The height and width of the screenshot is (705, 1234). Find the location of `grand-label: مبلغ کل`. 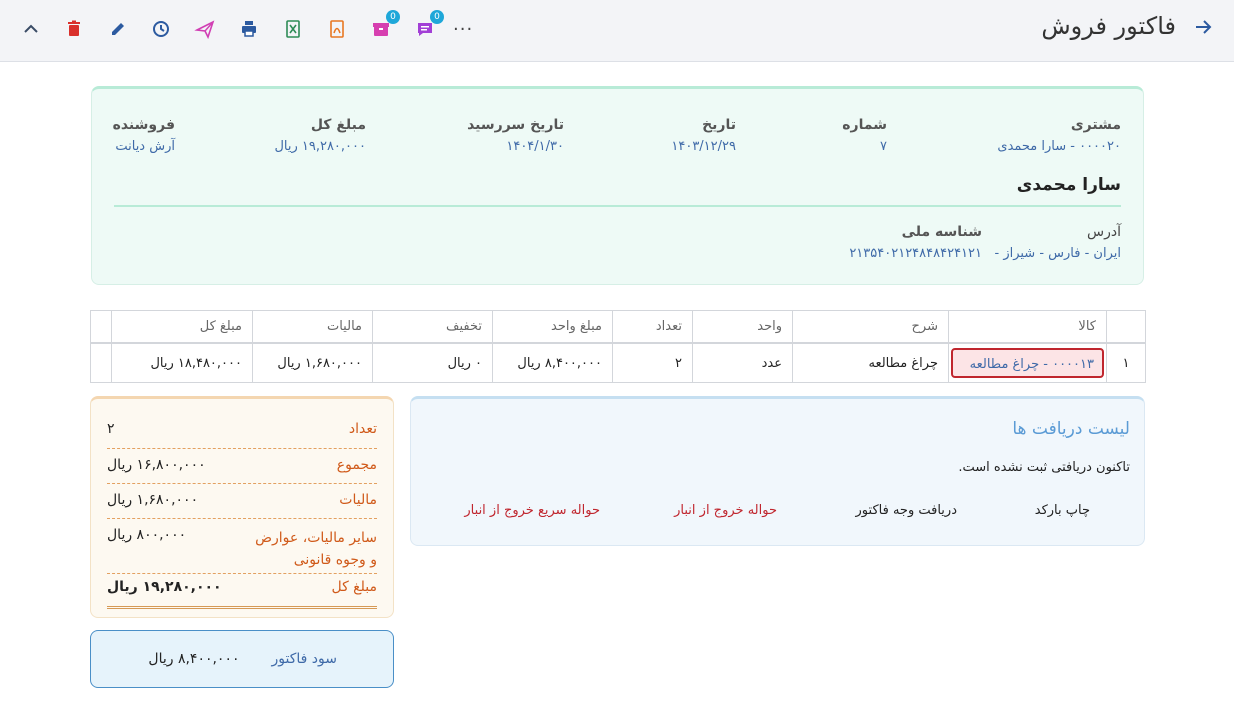

grand-label: مبلغ کل is located at coordinates (354, 587).